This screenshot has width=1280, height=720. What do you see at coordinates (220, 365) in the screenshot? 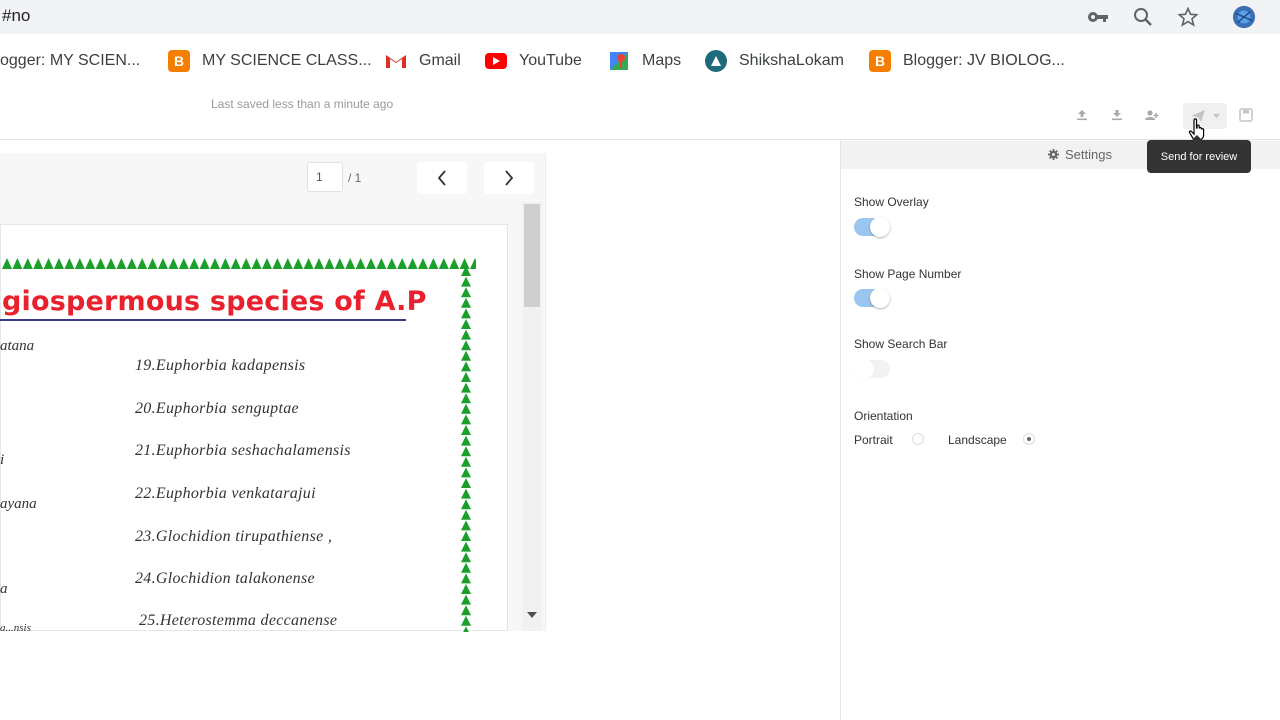
I see `species-item: 19.Euphorbia kadapensis` at bounding box center [220, 365].